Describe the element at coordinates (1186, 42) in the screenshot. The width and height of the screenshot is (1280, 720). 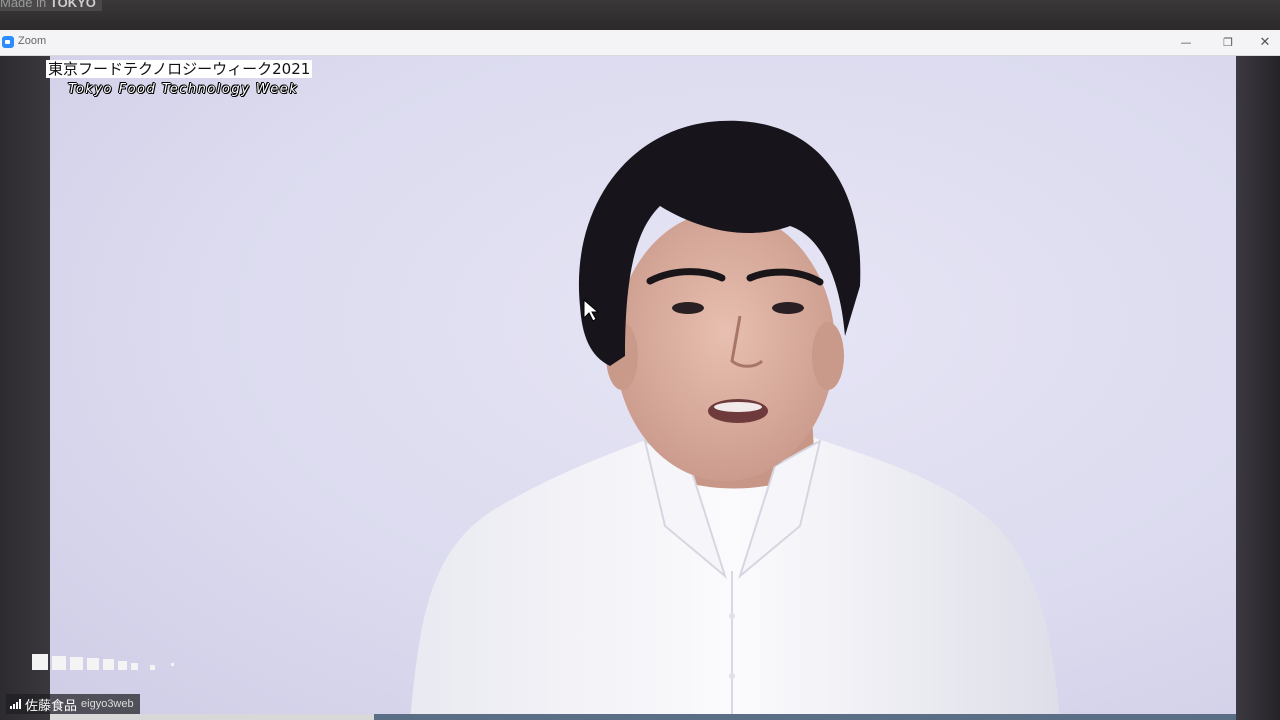
I see `minimize-button: —` at that location.